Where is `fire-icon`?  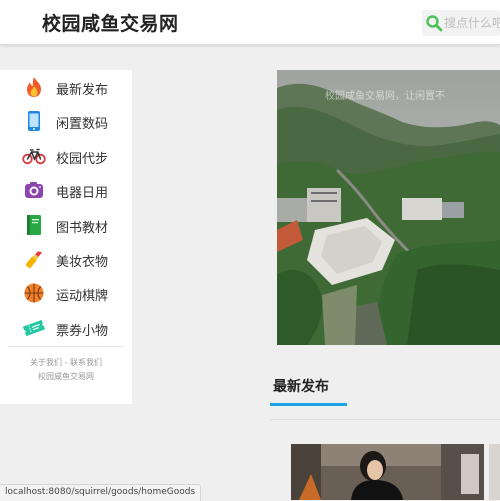 fire-icon is located at coordinates (34, 87).